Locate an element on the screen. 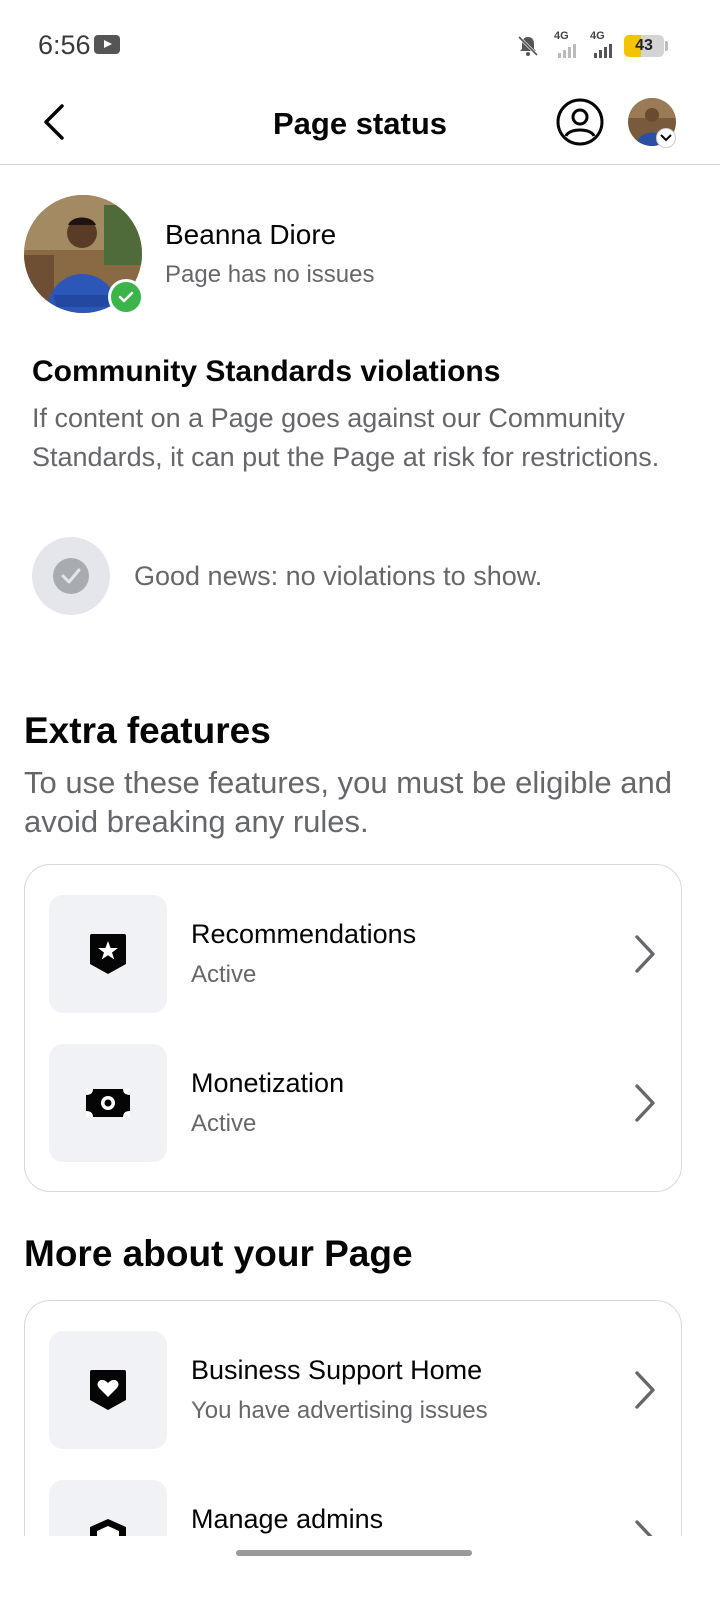 This screenshot has width=720, height=1600. chevron-down-icon is located at coordinates (666, 138).